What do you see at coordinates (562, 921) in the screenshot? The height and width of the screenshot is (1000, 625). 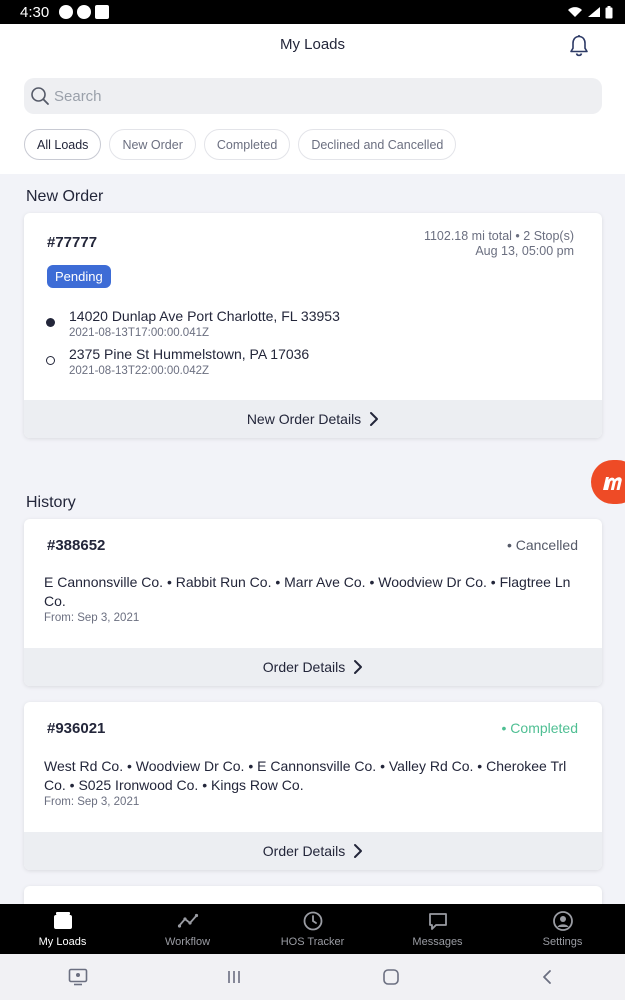 I see `user-icon` at bounding box center [562, 921].